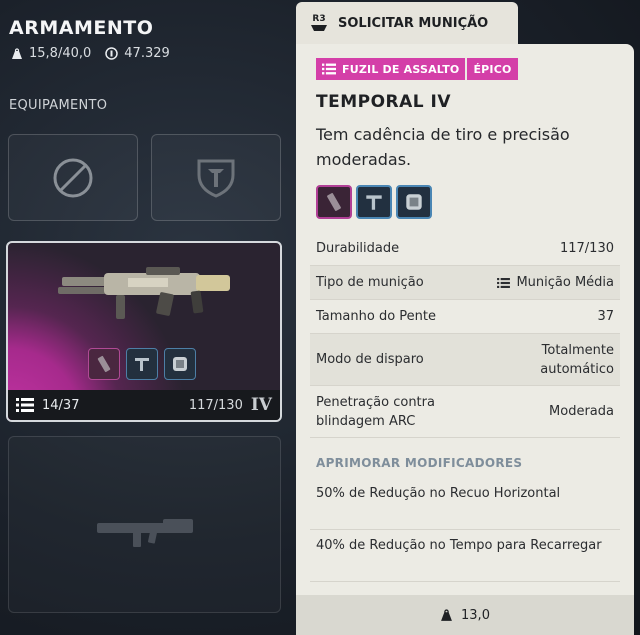 This screenshot has height=635, width=640. I want to click on stat-value: Munição Média, so click(555, 282).